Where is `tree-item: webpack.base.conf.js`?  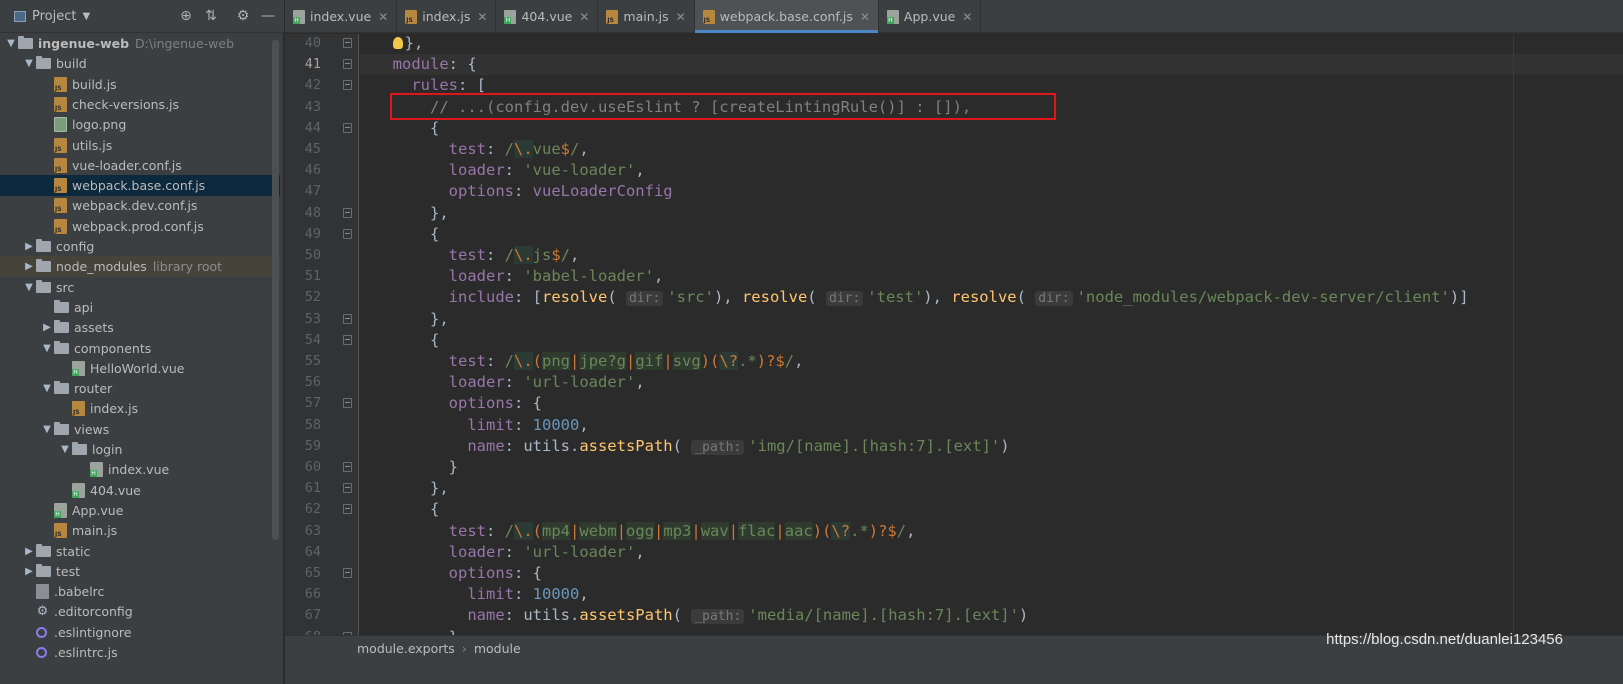 tree-item: webpack.base.conf.js is located at coordinates (140, 186).